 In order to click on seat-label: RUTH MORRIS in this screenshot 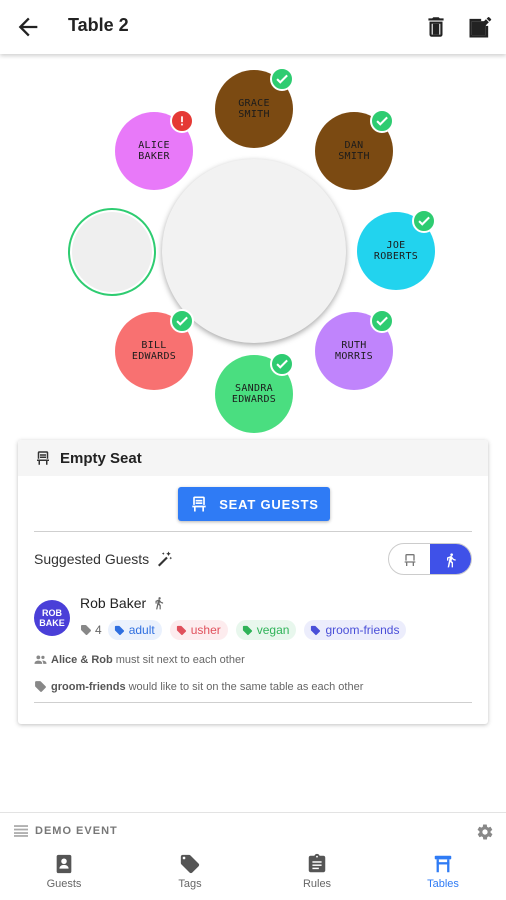, I will do `click(354, 351)`.